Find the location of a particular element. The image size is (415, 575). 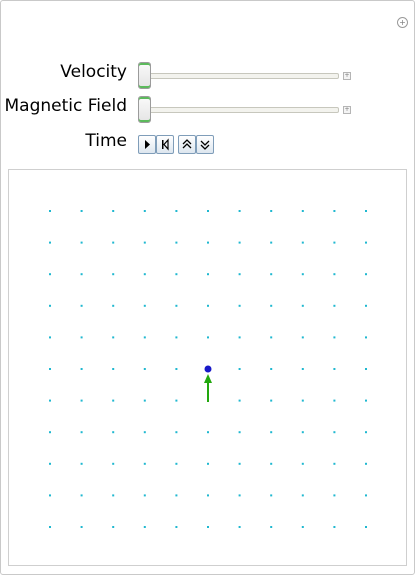

magnetic-field-label: Magnetic Field is located at coordinates (66, 106).